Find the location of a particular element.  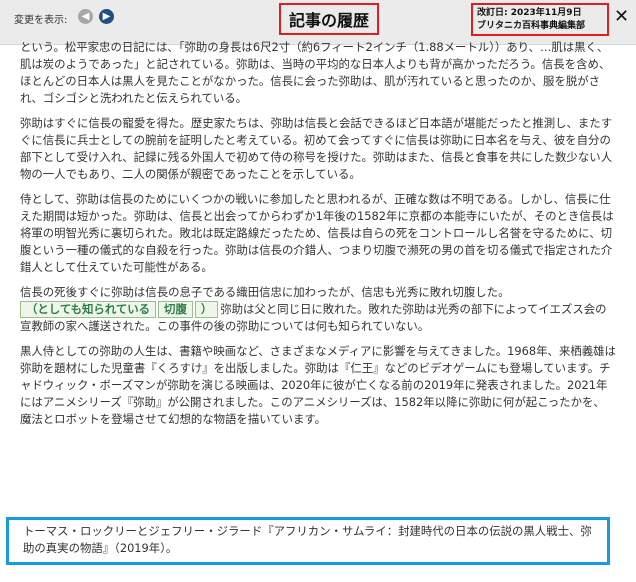

next-change-icon: ▶ is located at coordinates (106, 16).